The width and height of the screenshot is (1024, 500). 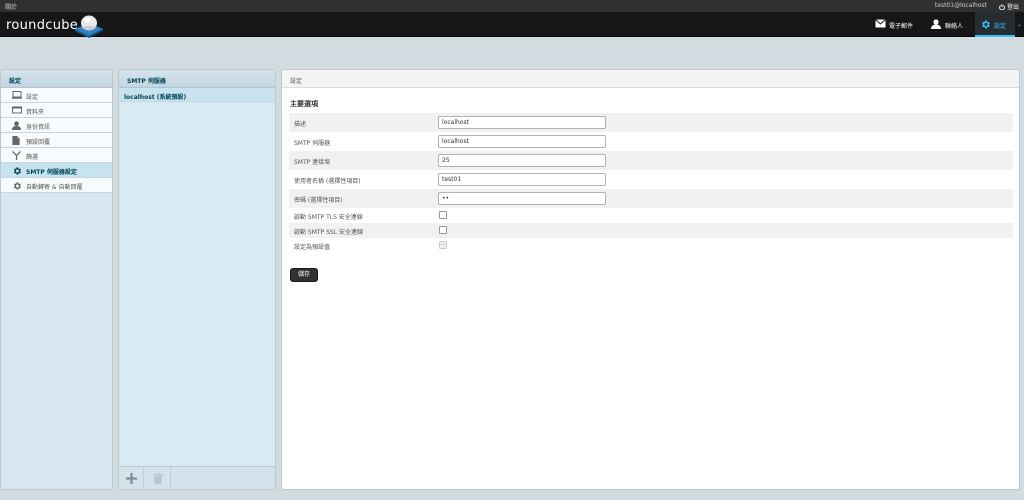 I want to click on field-label: 啟動 SMTP SSL 安全連線, so click(x=328, y=232).